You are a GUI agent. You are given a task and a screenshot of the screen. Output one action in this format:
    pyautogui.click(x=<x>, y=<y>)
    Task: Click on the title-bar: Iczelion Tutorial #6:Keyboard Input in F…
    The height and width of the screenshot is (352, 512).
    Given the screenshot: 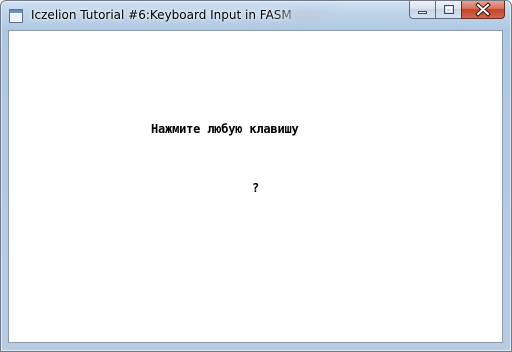 What is the action you would take?
    pyautogui.click(x=256, y=15)
    